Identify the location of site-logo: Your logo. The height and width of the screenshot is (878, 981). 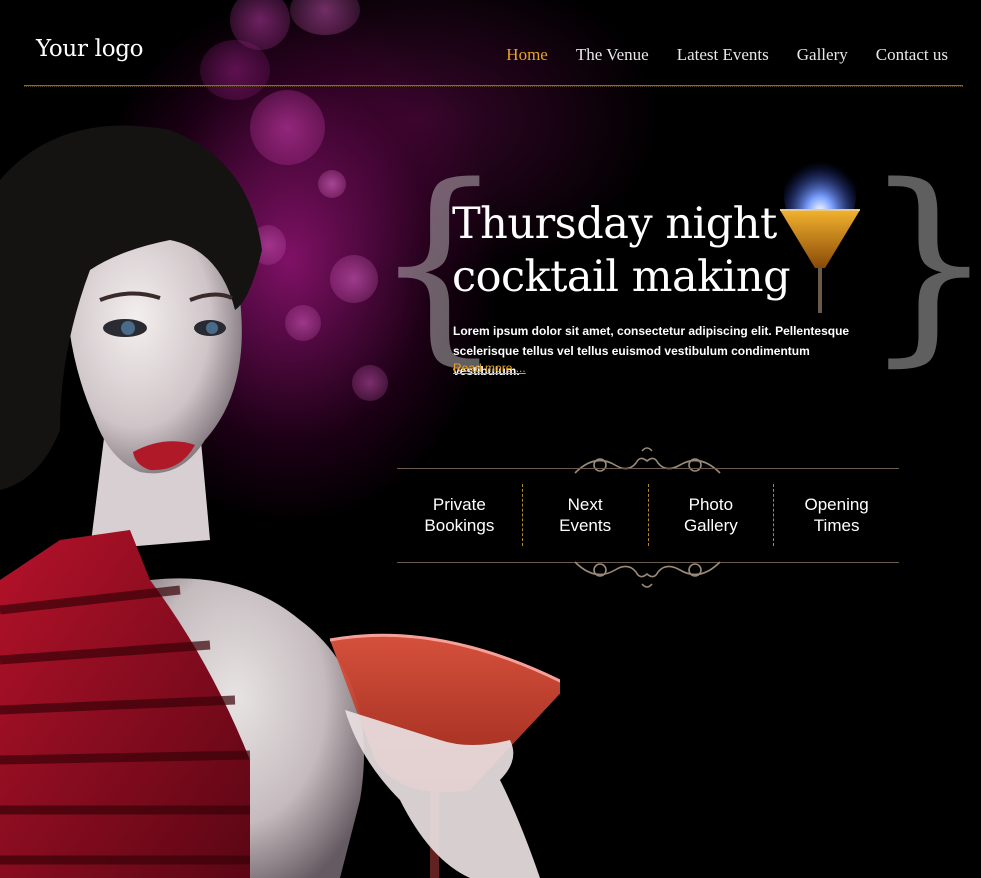
(90, 49).